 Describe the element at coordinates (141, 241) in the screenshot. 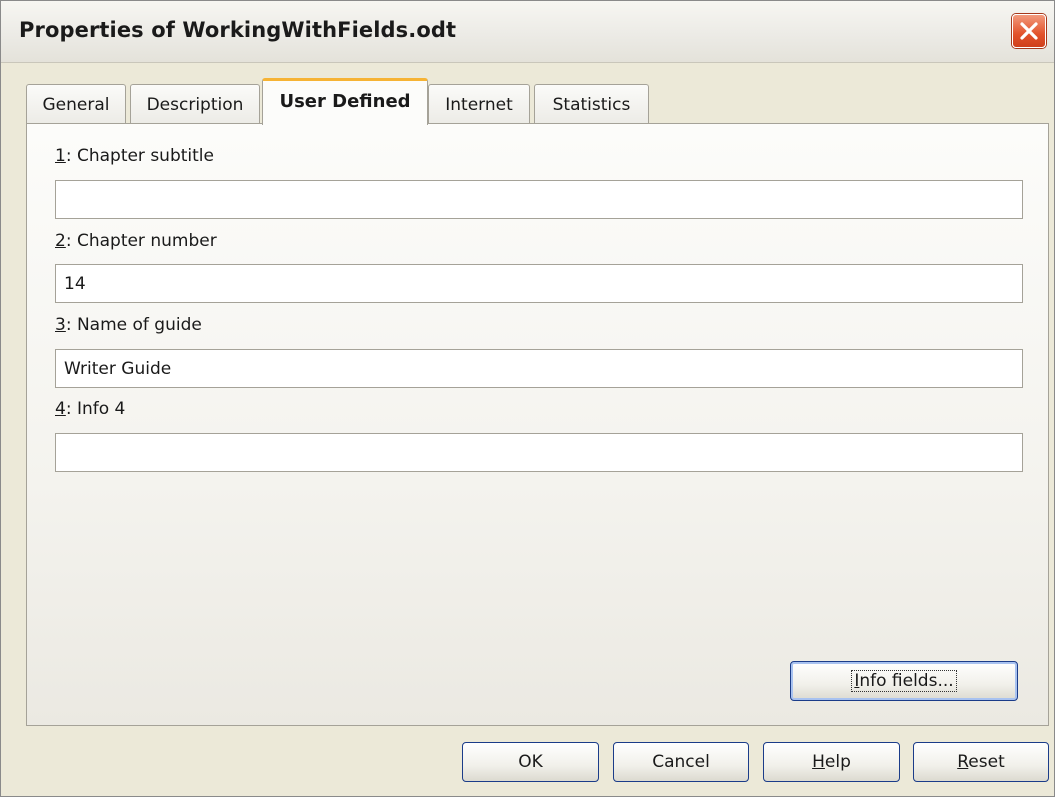

I see `field-2-label-text: : Chapter number` at that location.